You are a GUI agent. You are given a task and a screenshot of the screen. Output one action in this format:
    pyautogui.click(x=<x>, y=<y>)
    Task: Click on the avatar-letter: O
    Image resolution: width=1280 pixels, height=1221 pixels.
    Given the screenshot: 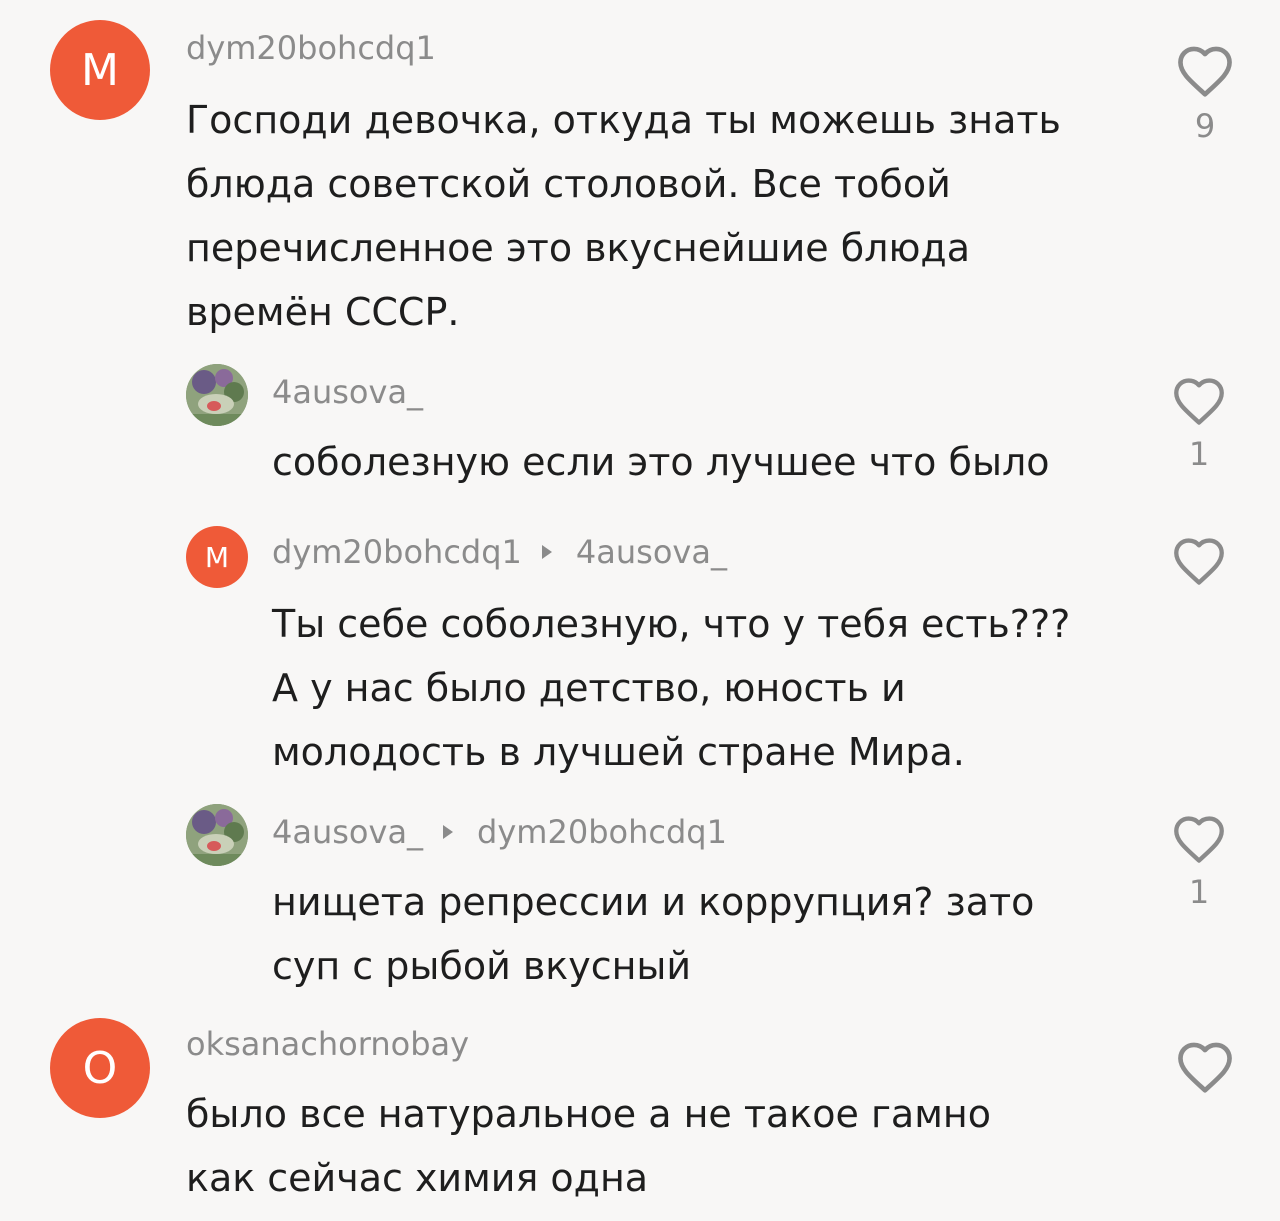 What is the action you would take?
    pyautogui.click(x=100, y=1068)
    